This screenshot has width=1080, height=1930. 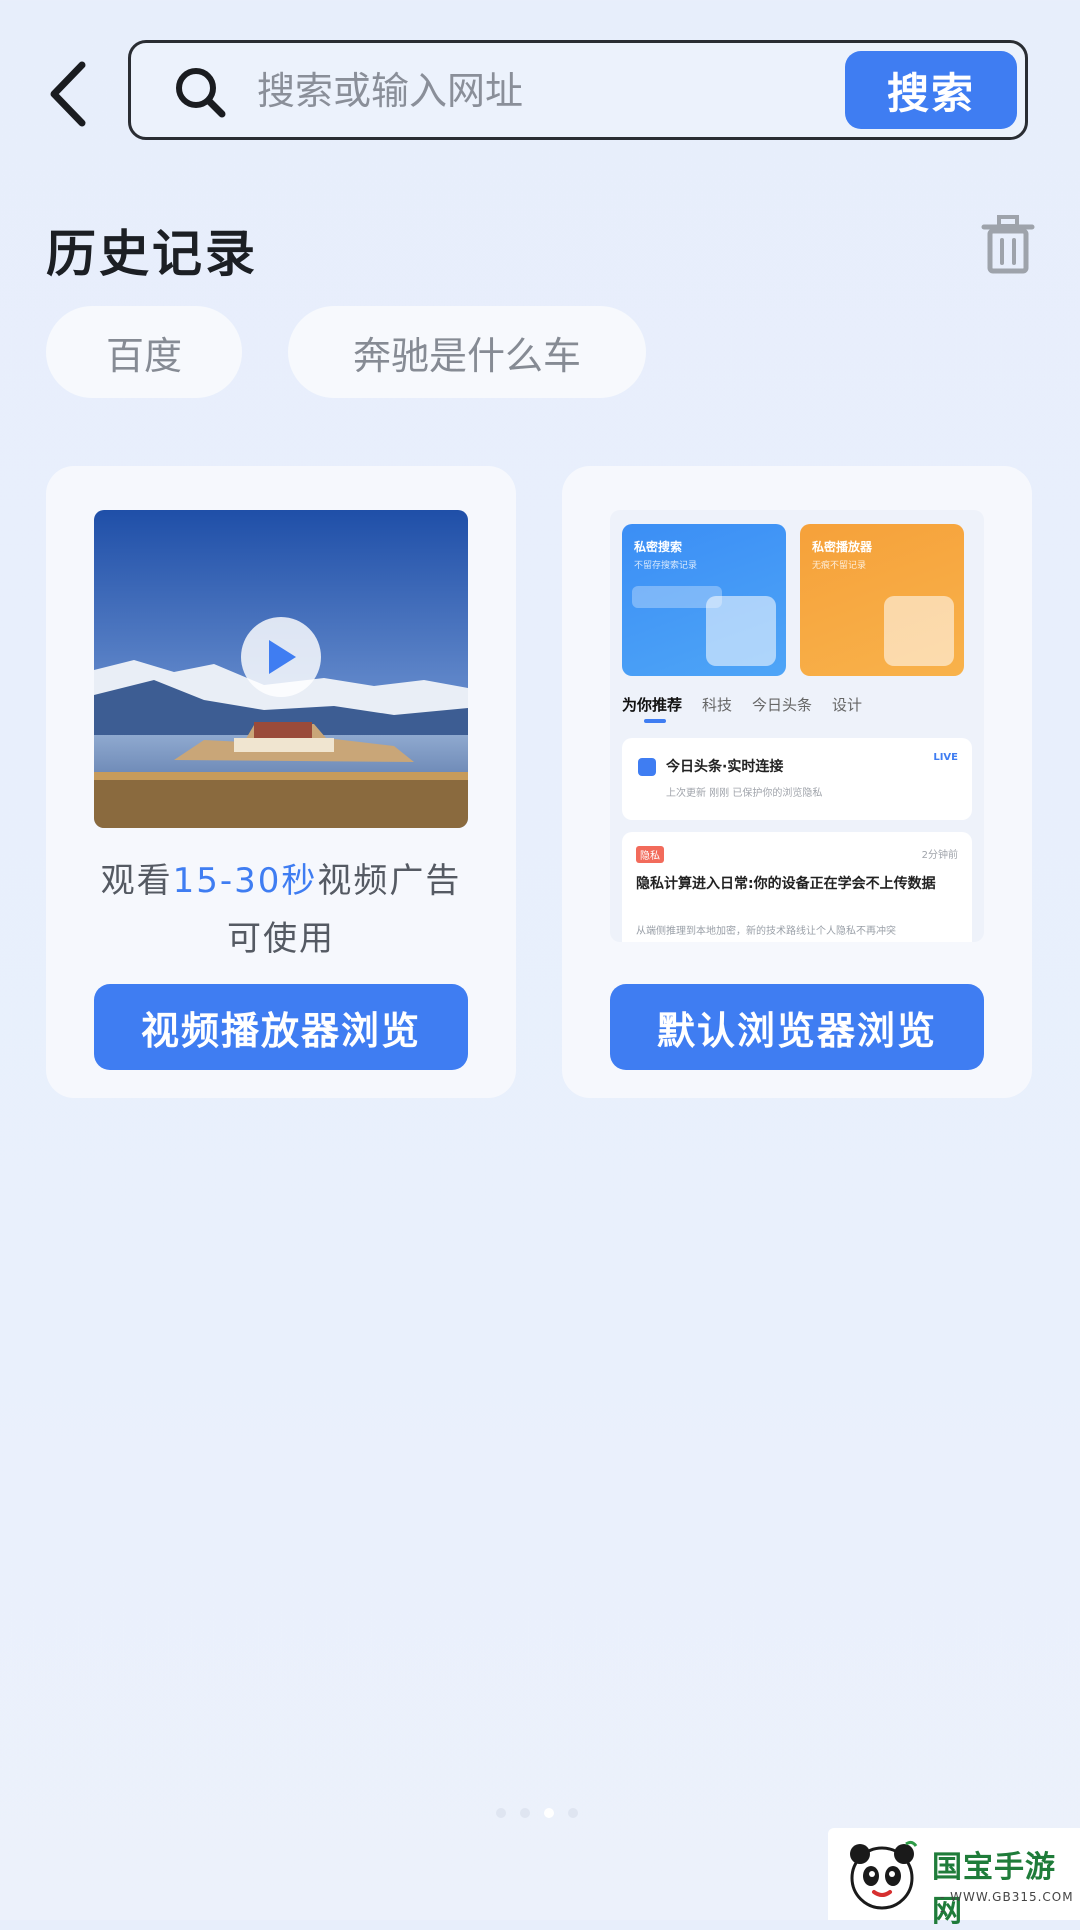 I want to click on site-watermark: 国宝手游网 - WWW.GB315.COM -, so click(x=954, y=1878).